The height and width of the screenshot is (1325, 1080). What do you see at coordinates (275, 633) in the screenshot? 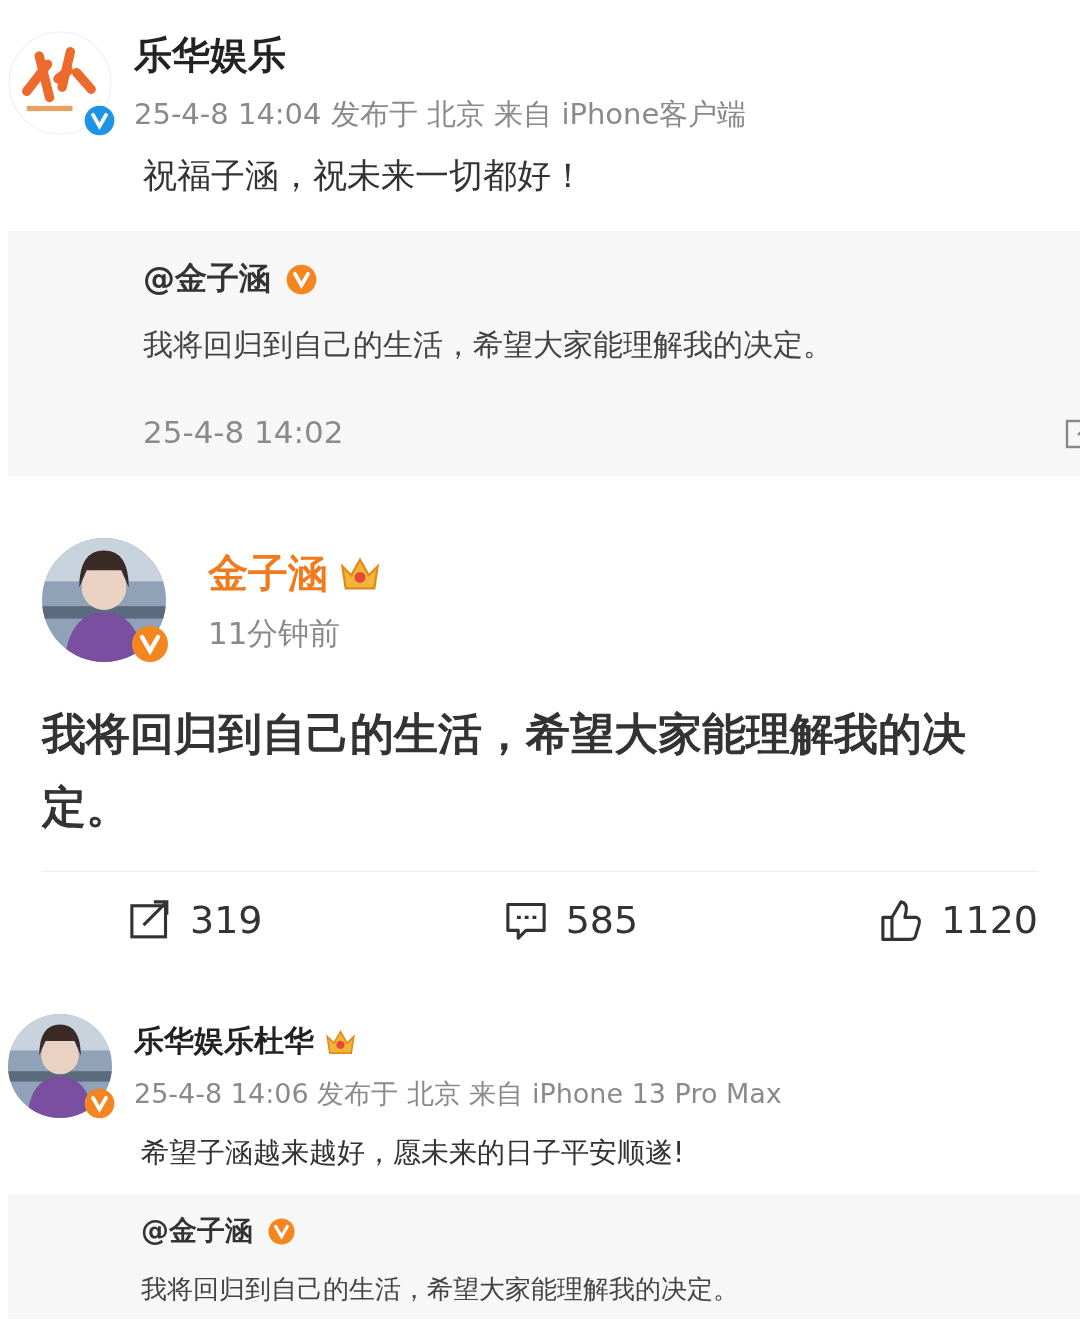
I see `post-meta: 11分钟前` at bounding box center [275, 633].